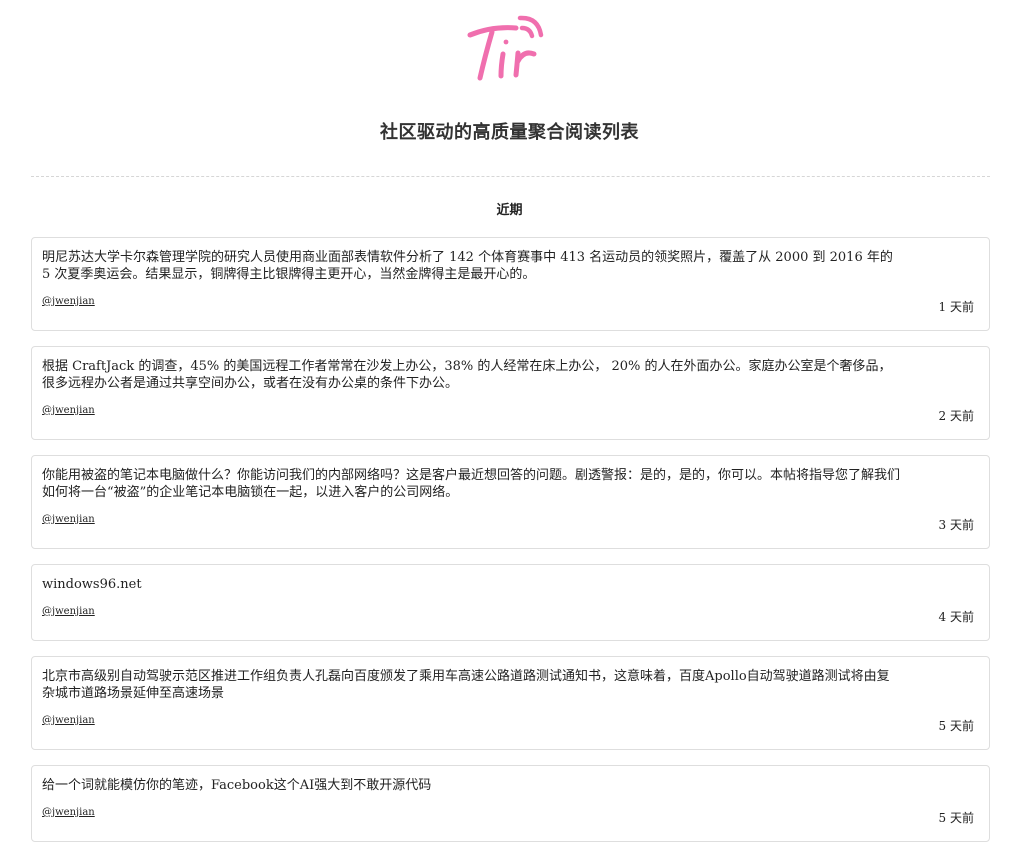 This screenshot has width=1029, height=857. Describe the element at coordinates (530, 27) in the screenshot. I see `signal-icon` at that location.